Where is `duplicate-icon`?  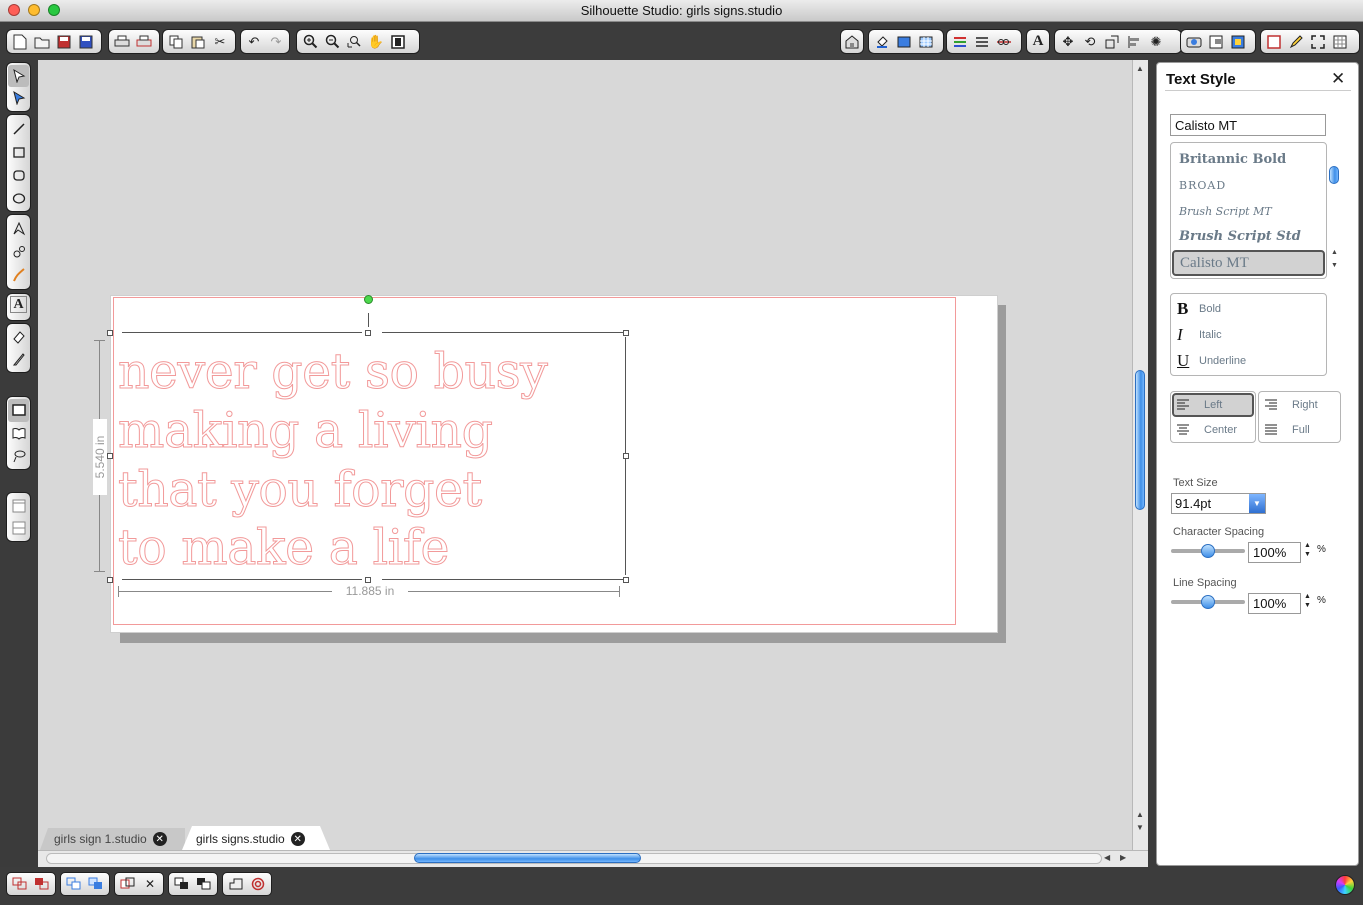 duplicate-icon is located at coordinates (128, 884).